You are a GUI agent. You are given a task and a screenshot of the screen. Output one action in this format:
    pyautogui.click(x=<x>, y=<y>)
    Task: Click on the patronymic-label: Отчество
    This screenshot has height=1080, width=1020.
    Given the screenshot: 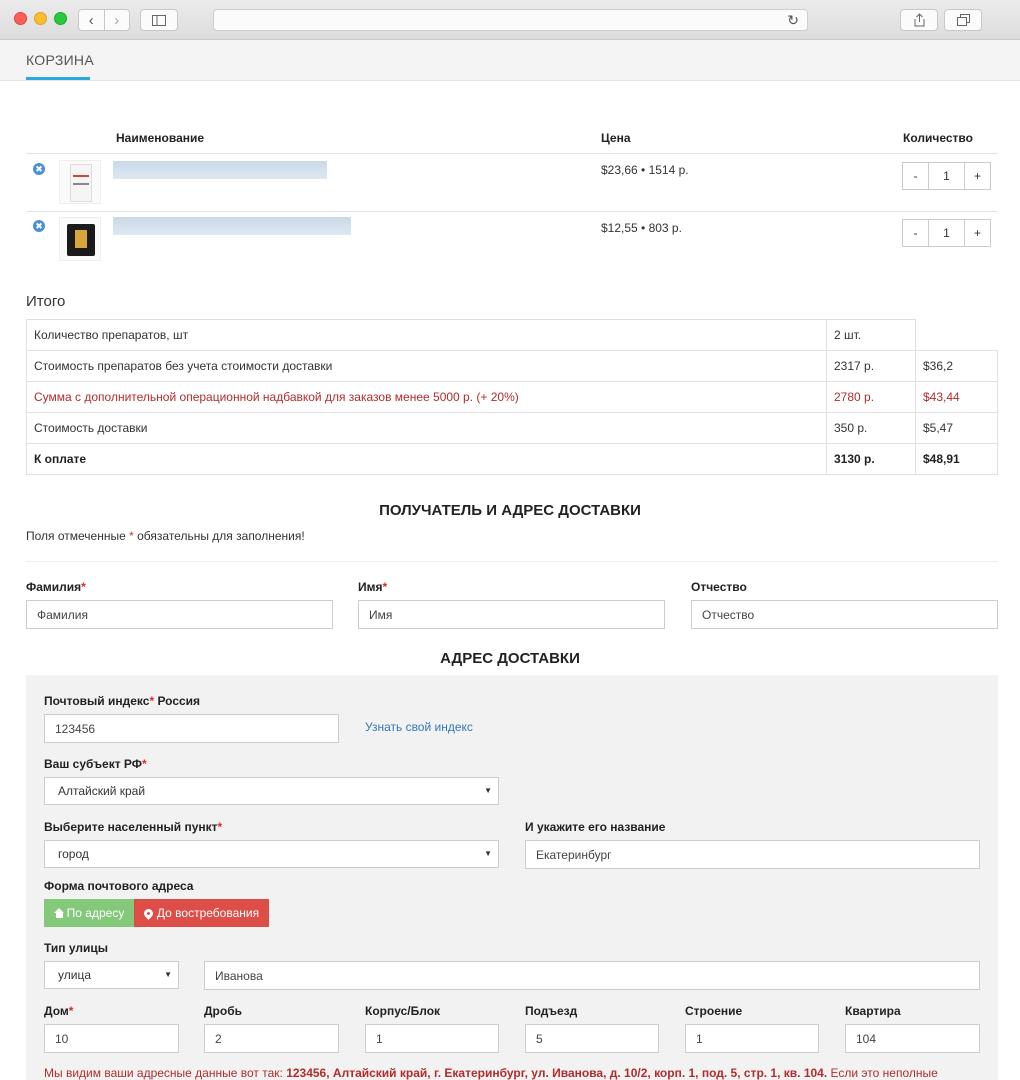 What is the action you would take?
    pyautogui.click(x=719, y=587)
    